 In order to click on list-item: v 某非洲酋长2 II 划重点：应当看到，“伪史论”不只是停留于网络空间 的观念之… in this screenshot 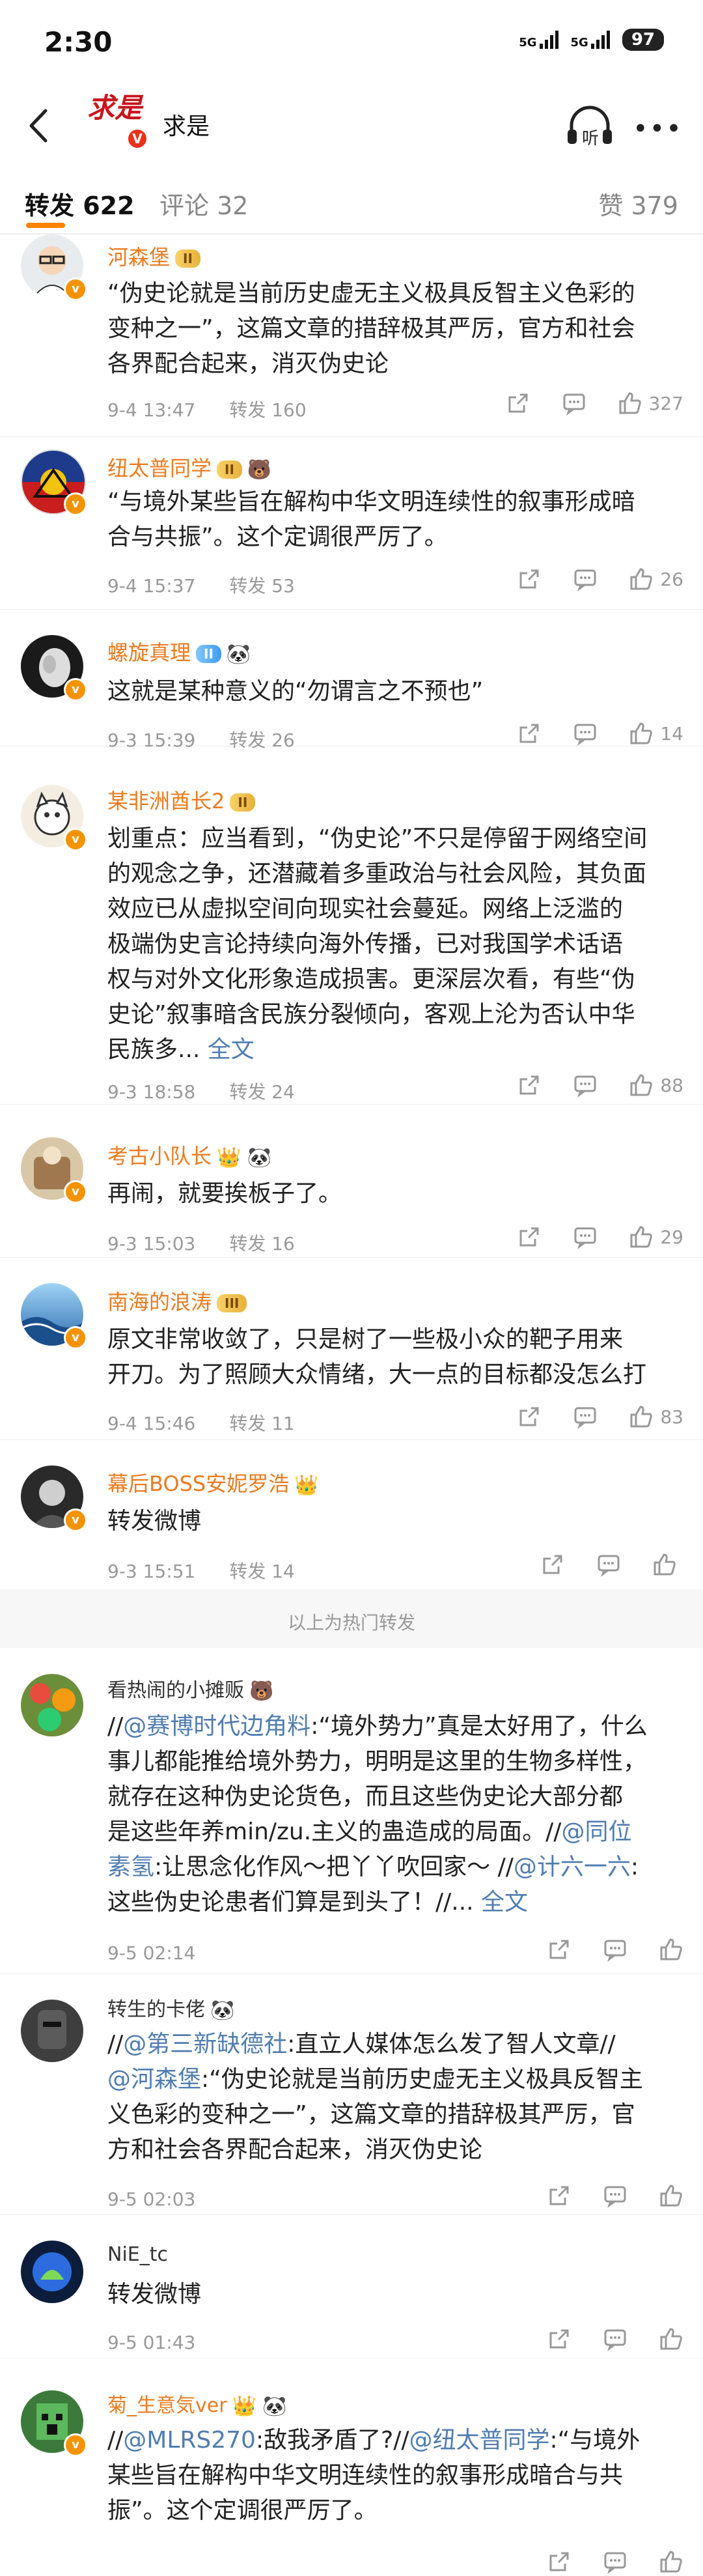, I will do `click(351, 935)`.